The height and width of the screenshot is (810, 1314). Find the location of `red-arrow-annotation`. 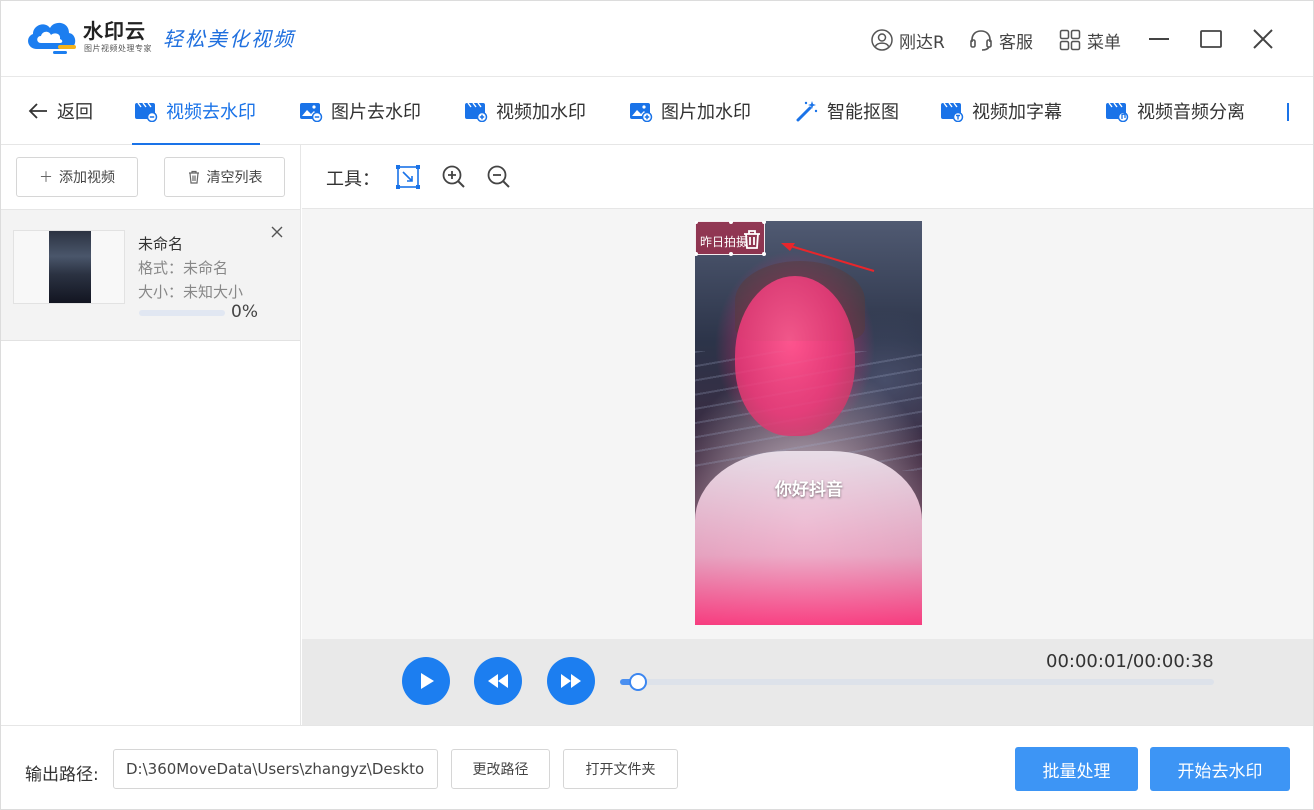

red-arrow-annotation is located at coordinates (828, 257).